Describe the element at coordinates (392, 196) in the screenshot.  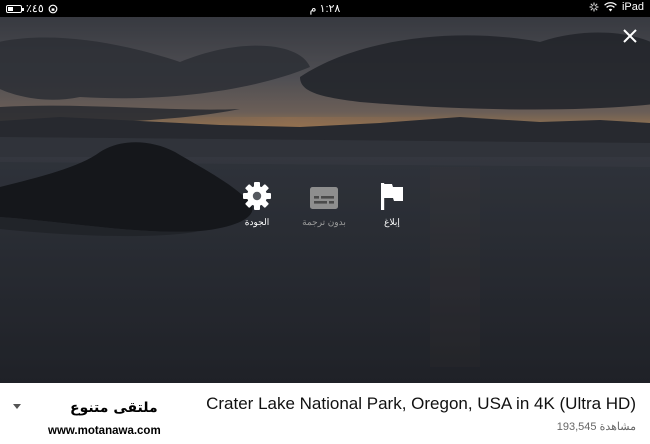
I see `flag-icon` at that location.